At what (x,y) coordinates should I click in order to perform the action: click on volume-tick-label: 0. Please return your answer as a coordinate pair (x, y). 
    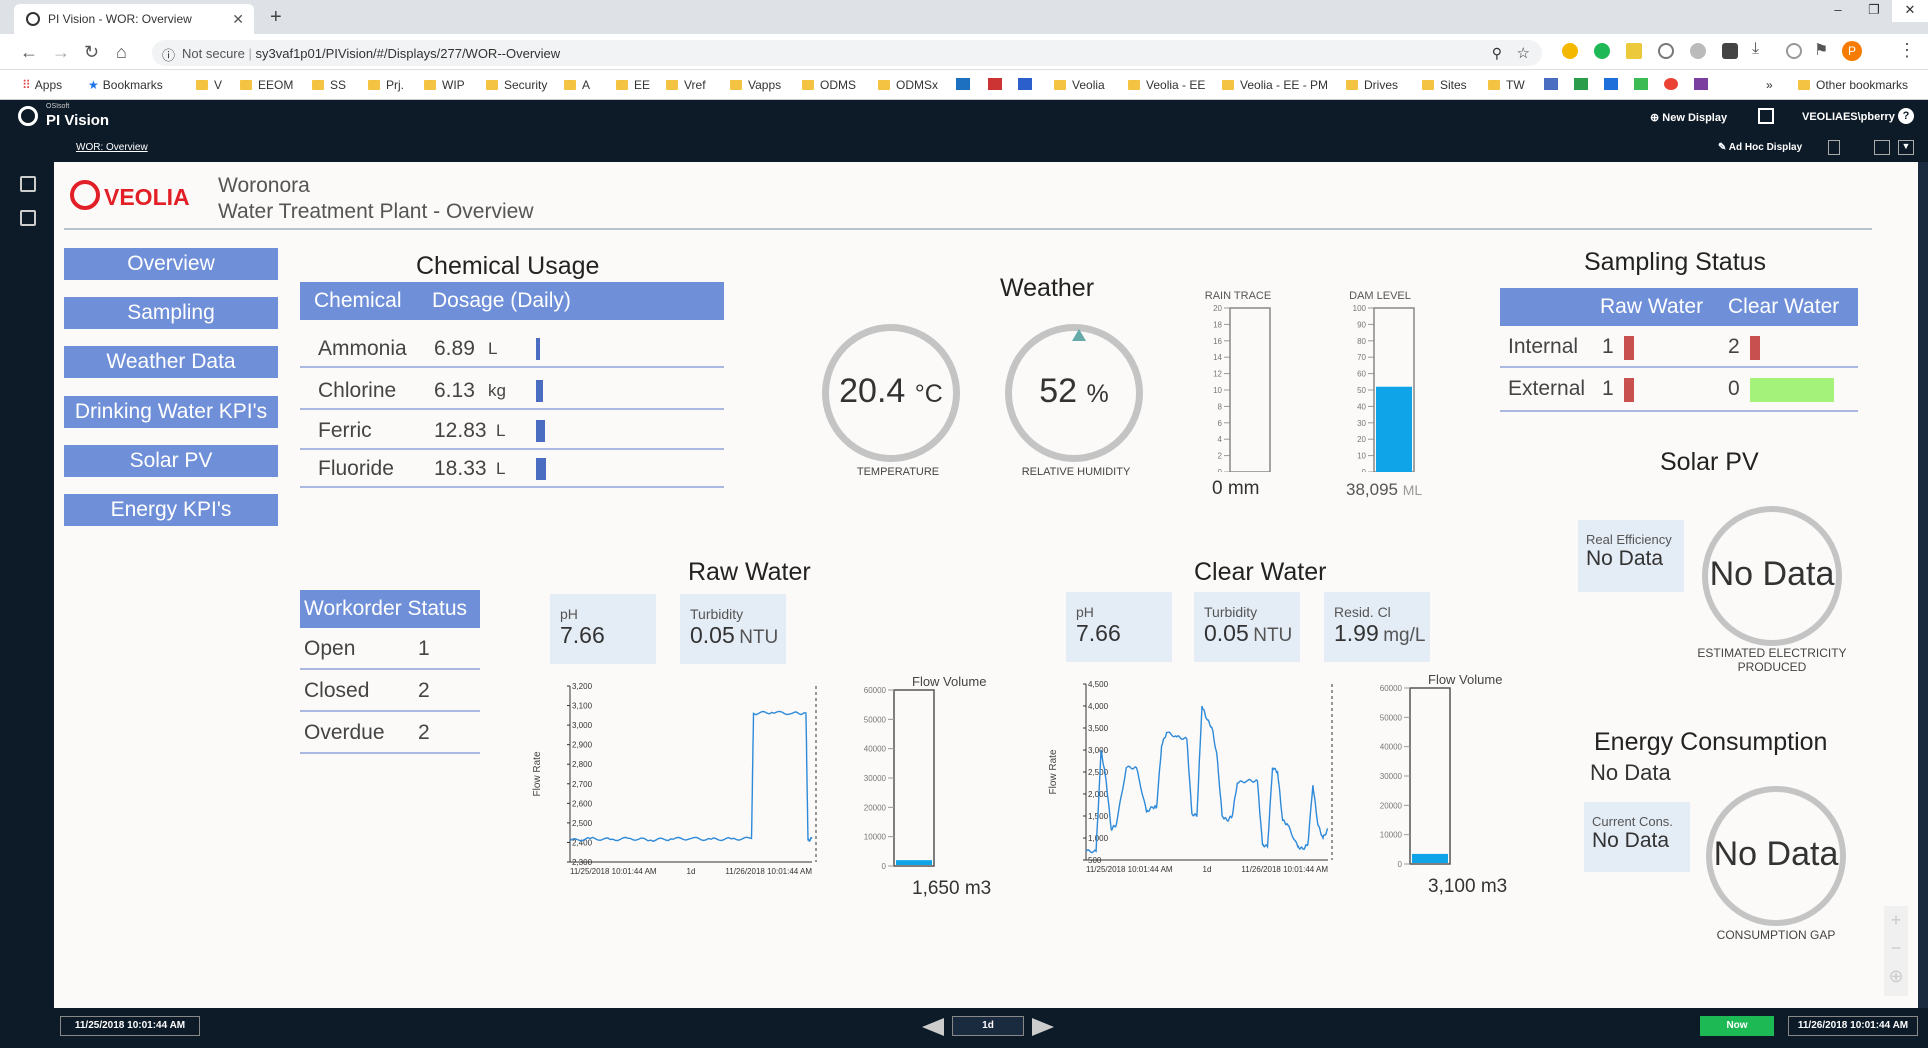
    Looking at the image, I should click on (884, 866).